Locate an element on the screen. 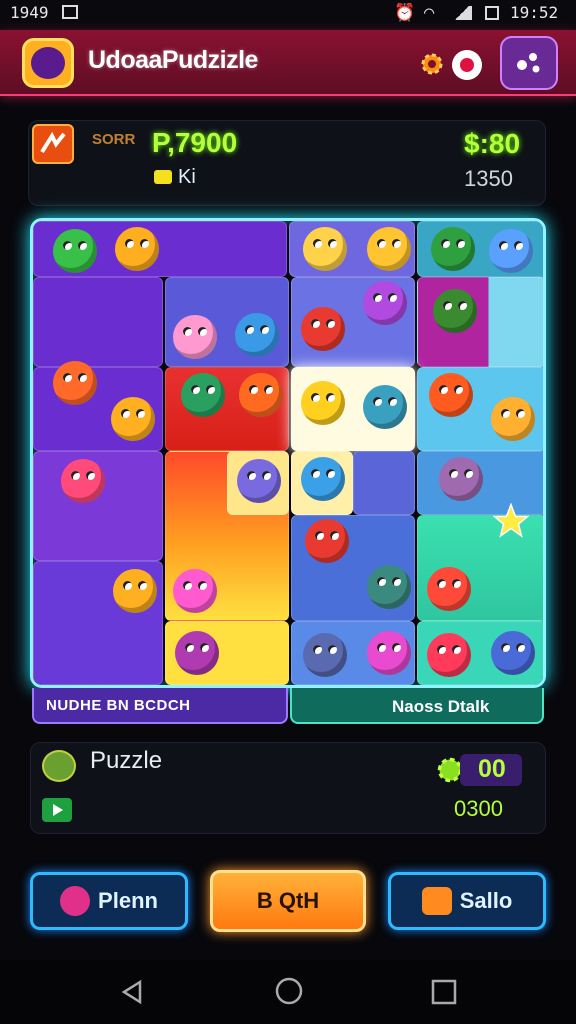 The height and width of the screenshot is (1024, 576). logo-mark-icon is located at coordinates (48, 63).